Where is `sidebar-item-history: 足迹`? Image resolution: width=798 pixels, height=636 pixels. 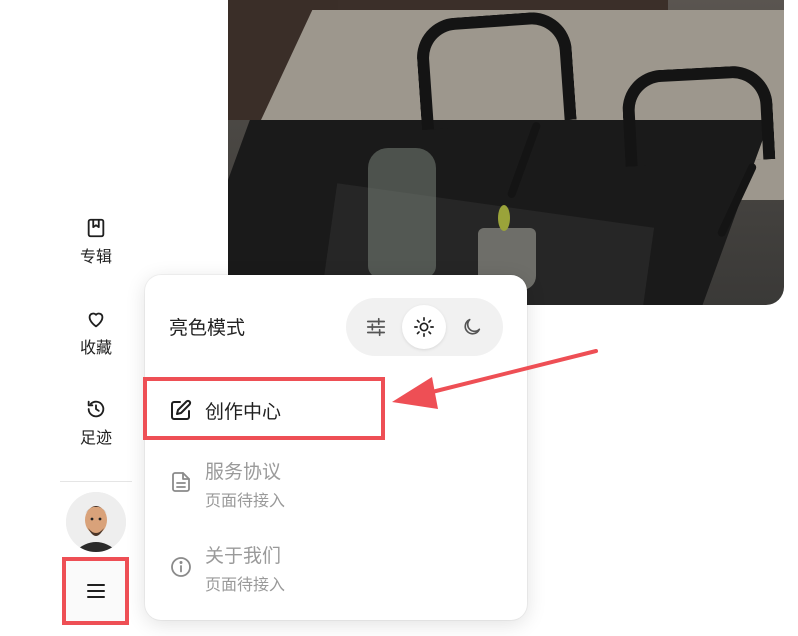
sidebar-item-history: 足迹 is located at coordinates (96, 423).